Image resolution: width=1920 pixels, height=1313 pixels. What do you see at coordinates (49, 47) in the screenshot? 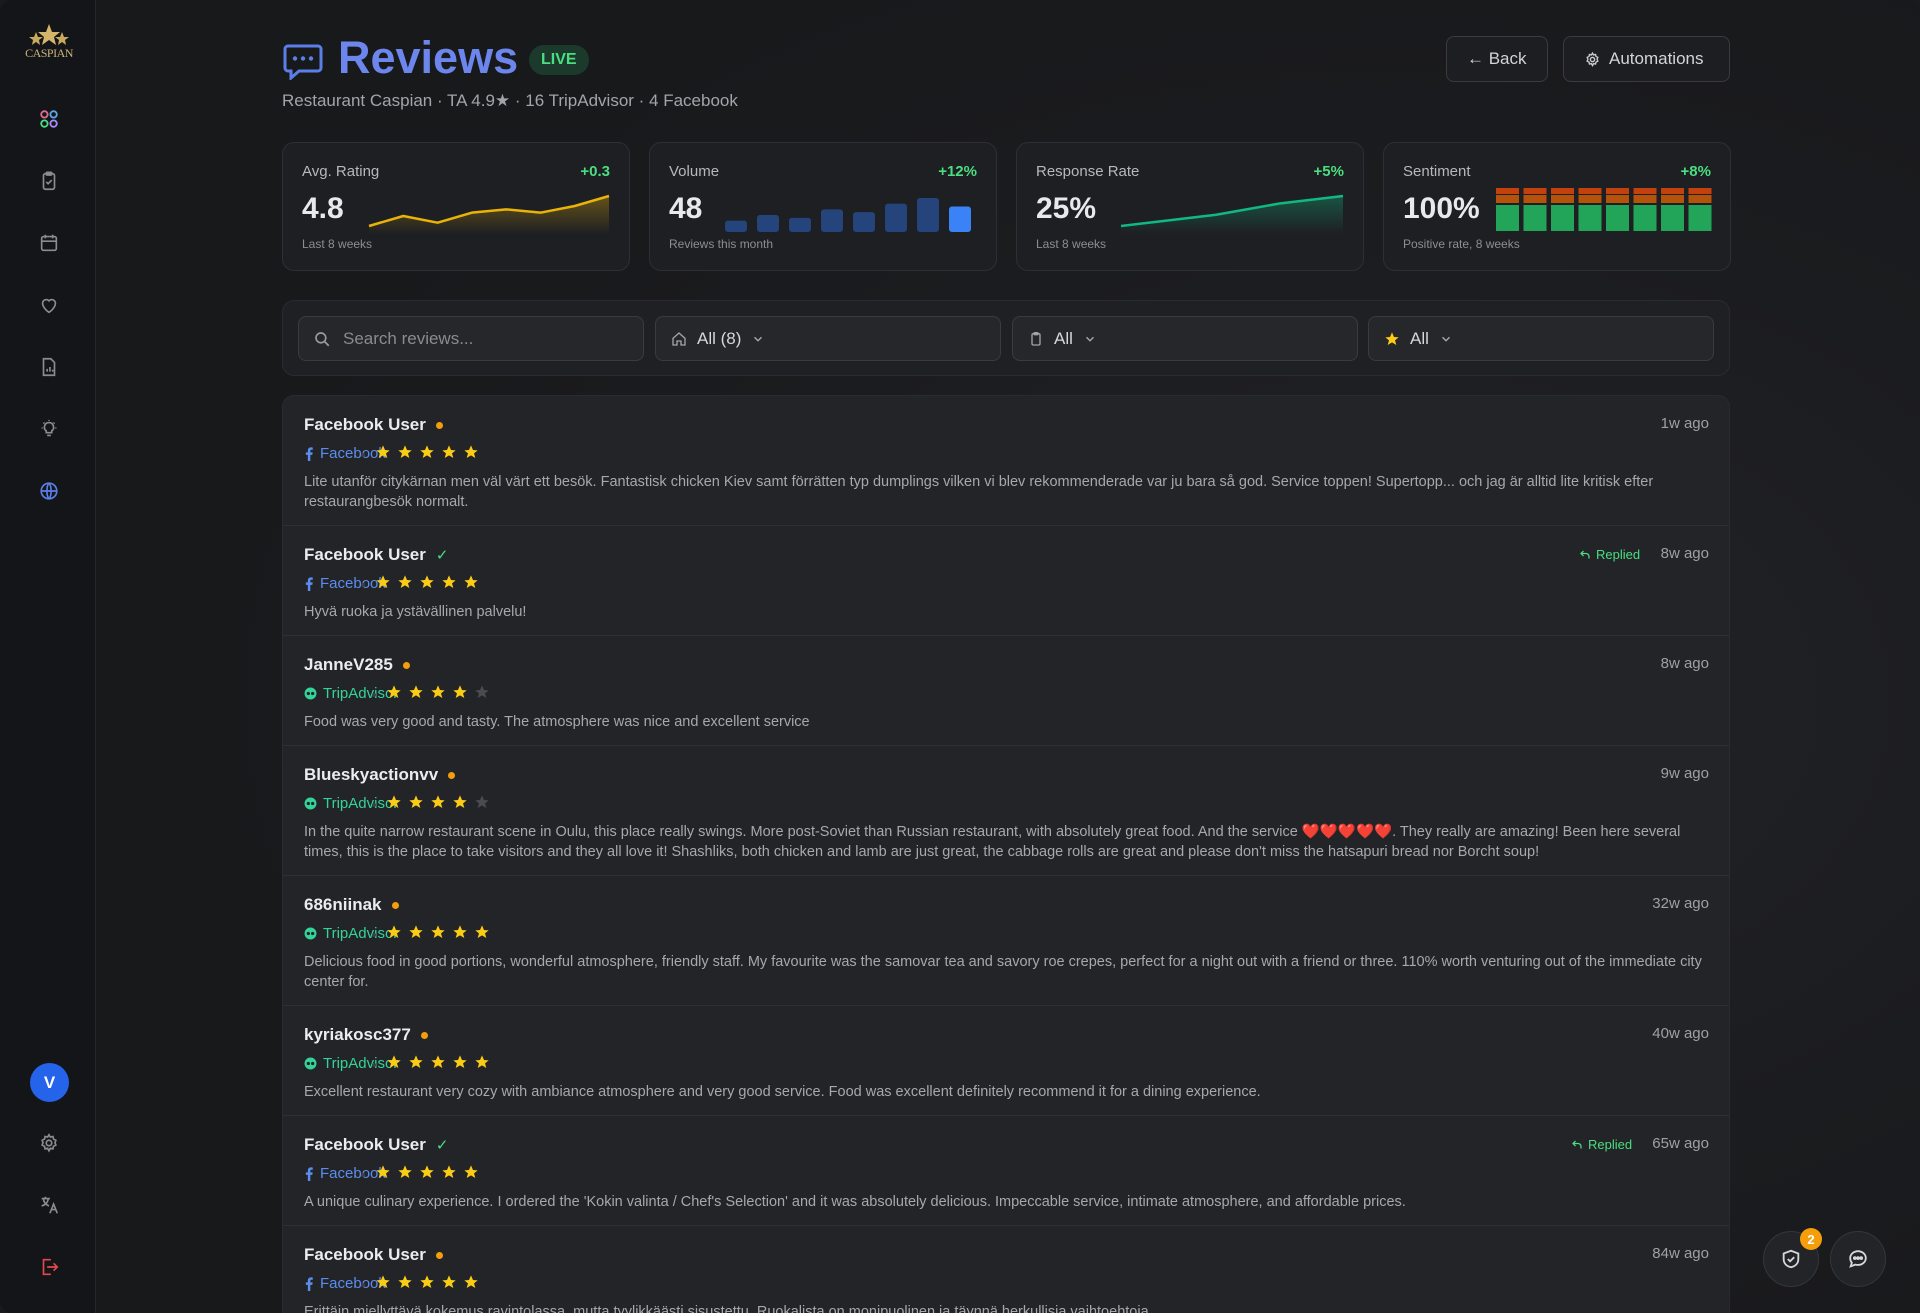
I see `caspian-logo: CASPIAN` at bounding box center [49, 47].